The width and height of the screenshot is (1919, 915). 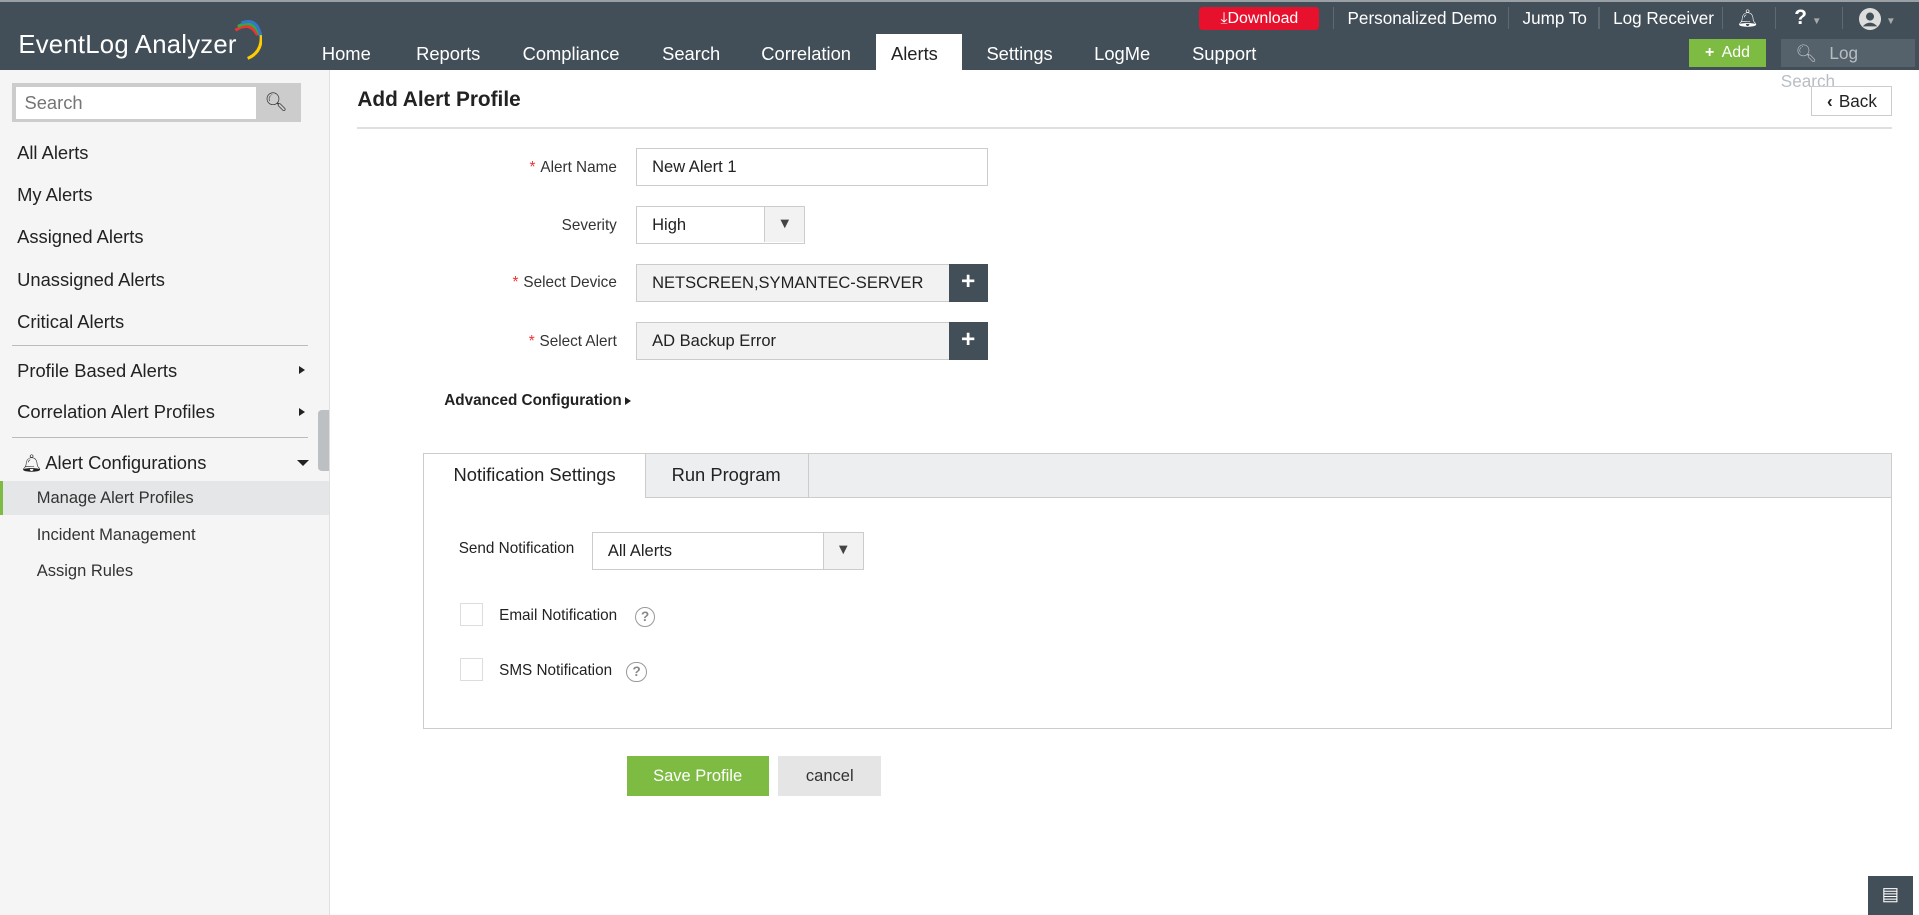 I want to click on personalized-demo-link: Personalized Demo, so click(x=1422, y=18).